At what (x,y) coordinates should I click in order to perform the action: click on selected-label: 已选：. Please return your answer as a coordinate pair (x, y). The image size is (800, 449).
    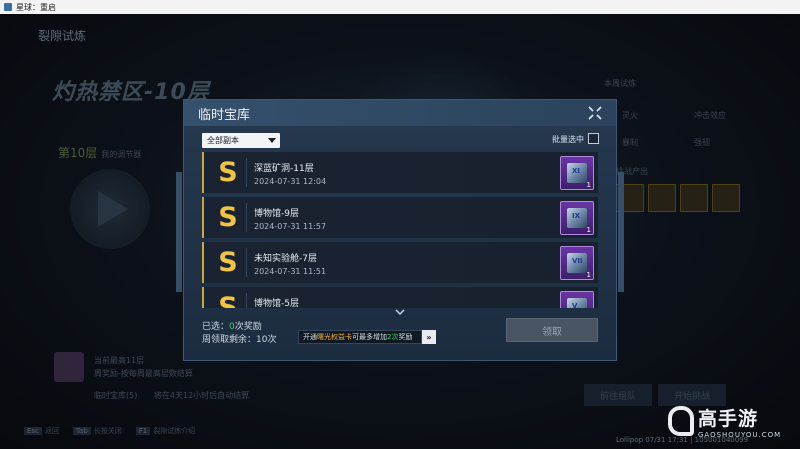
    Looking at the image, I should click on (216, 327).